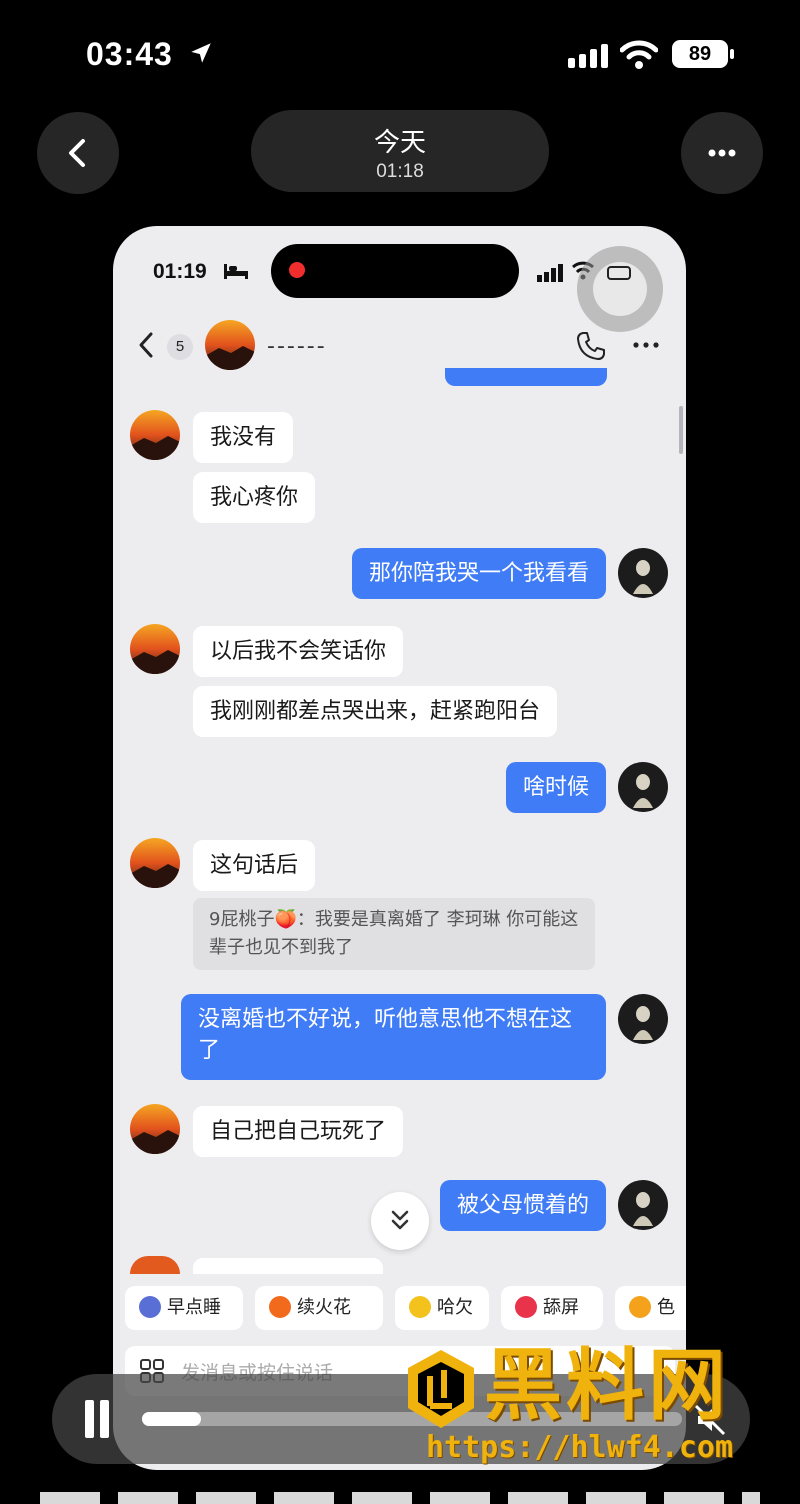 This screenshot has width=800, height=1504. Describe the element at coordinates (639, 54) in the screenshot. I see `wifi-icon` at that location.